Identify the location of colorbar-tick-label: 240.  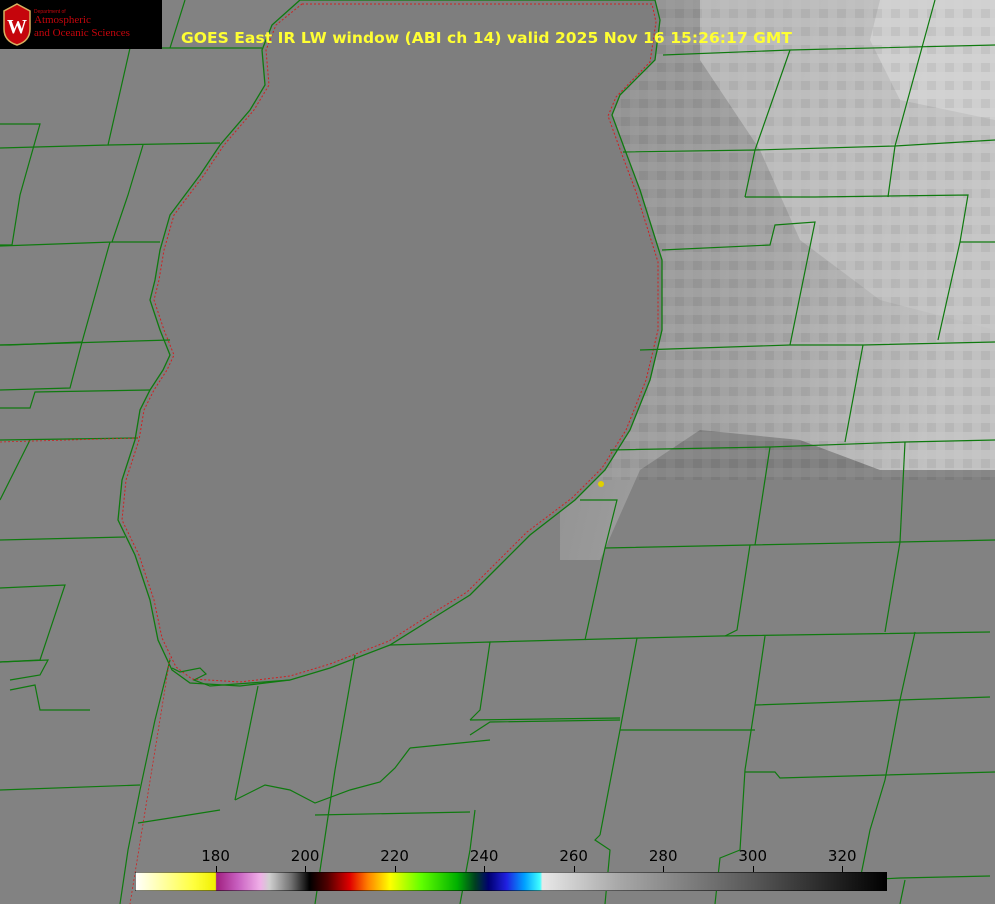
(484, 856).